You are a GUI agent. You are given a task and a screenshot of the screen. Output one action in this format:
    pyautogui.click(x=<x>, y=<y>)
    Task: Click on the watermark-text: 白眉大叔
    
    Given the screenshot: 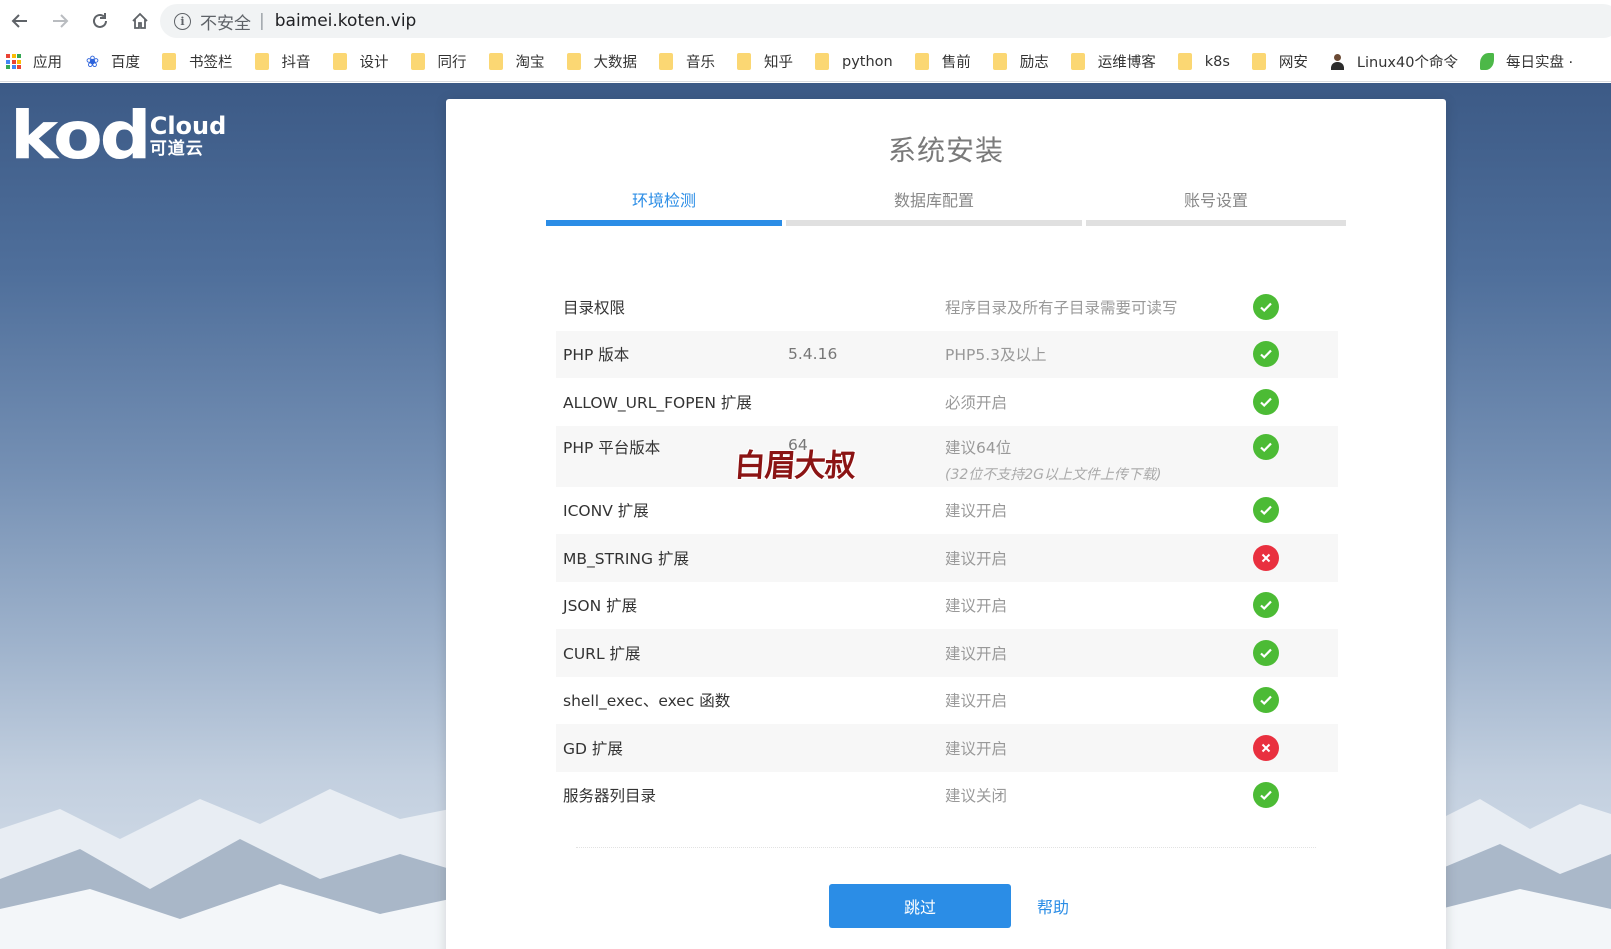 What is the action you would take?
    pyautogui.click(x=795, y=466)
    